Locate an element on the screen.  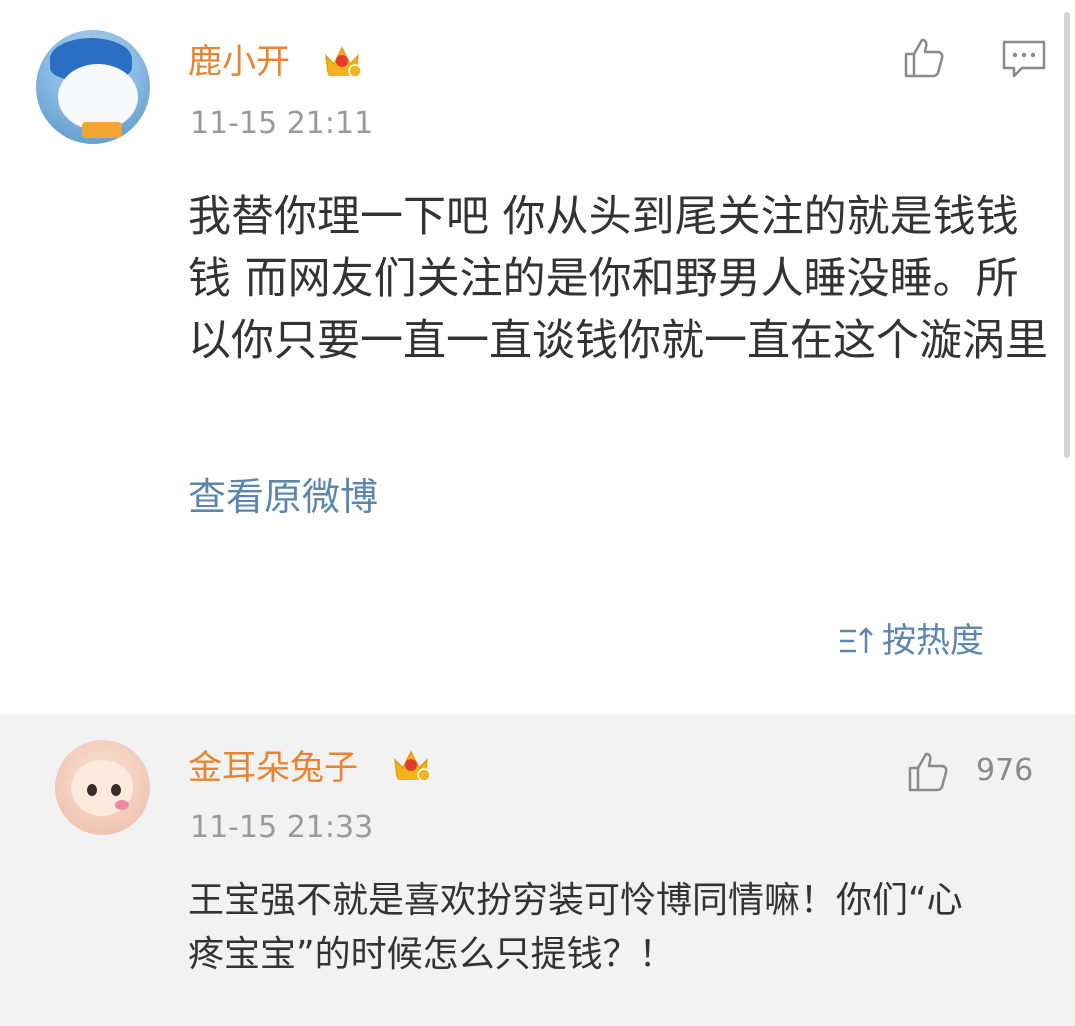
sort-icon is located at coordinates (856, 640).